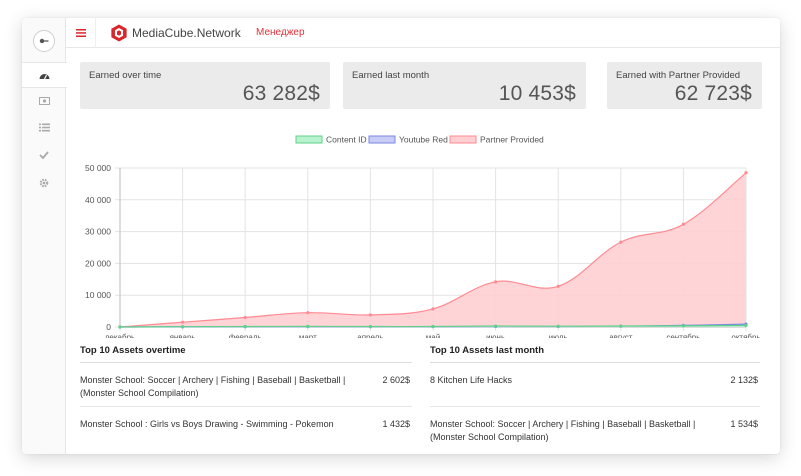 The image size is (801, 476). I want to click on dashboard-icon, so click(44, 76).